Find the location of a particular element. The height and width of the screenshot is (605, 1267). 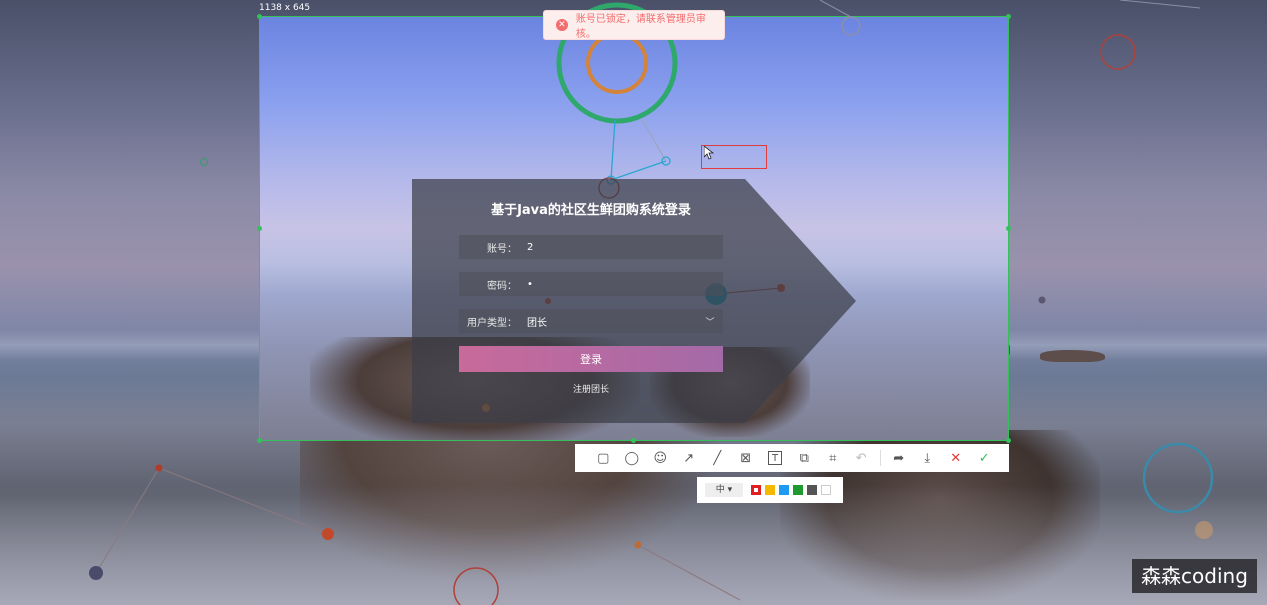

color-size-panel: 中 ▾ is located at coordinates (770, 490).